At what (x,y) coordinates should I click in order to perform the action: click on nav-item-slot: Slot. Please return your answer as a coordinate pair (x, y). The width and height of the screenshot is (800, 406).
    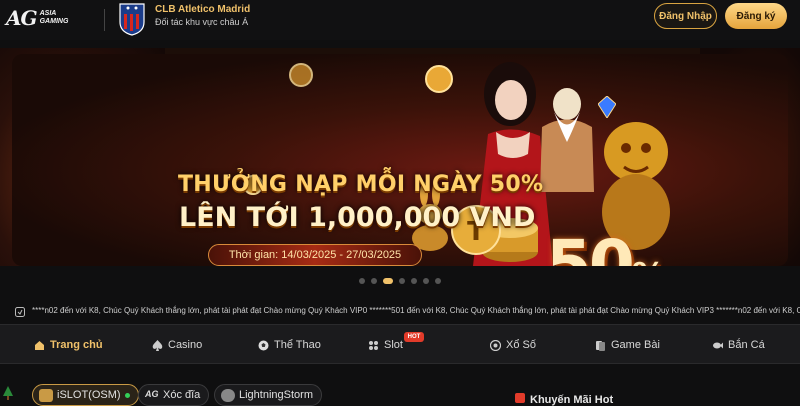
    Looking at the image, I should click on (385, 345).